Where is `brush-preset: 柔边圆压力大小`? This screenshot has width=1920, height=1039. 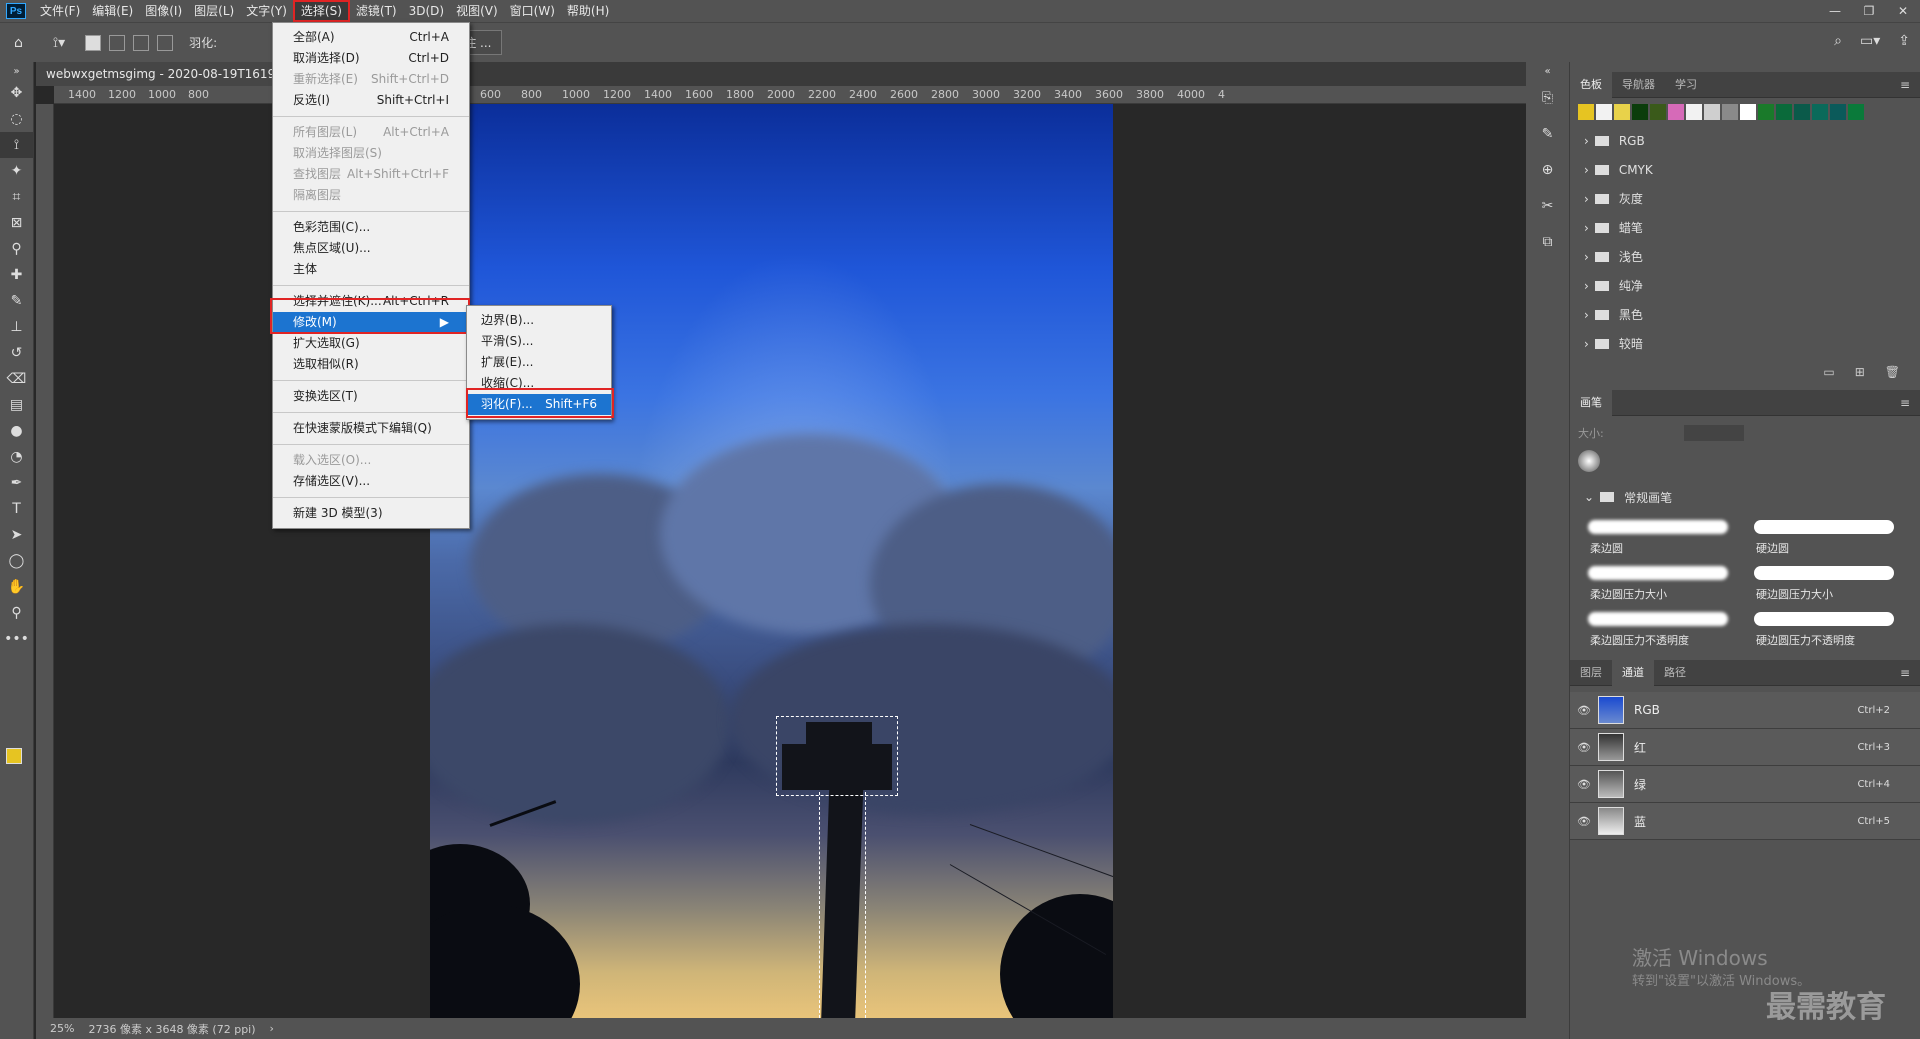 brush-preset: 柔边圆压力大小 is located at coordinates (1662, 582).